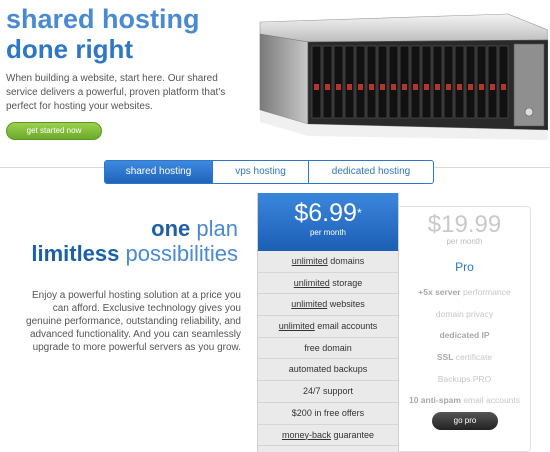 This screenshot has height=452, width=550. Describe the element at coordinates (328, 284) in the screenshot. I see `feature-item: unlimited storage` at that location.